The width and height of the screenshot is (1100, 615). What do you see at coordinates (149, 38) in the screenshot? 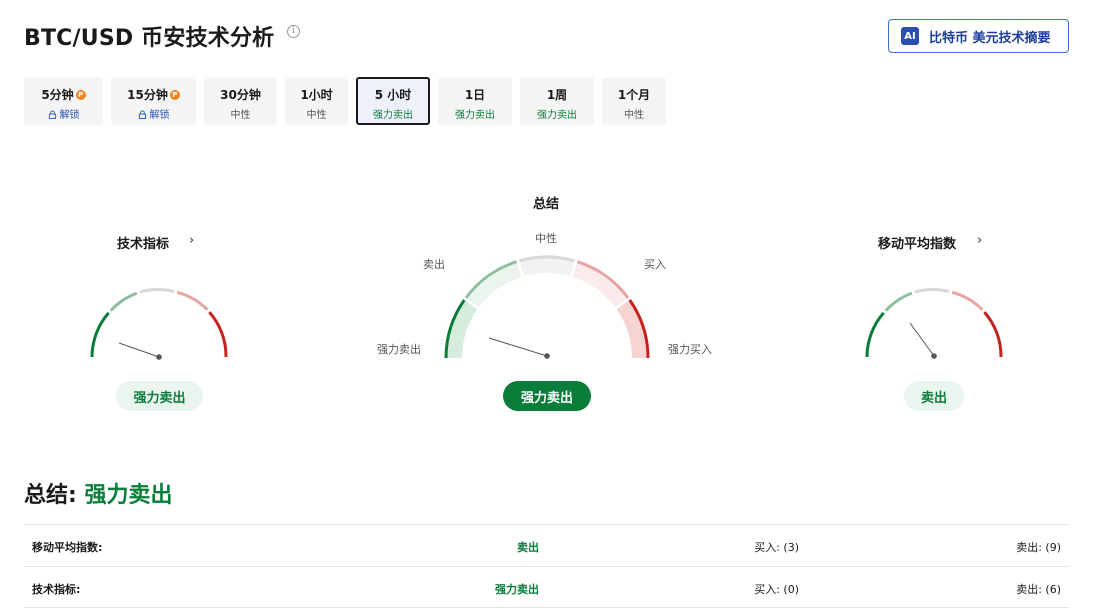
I see `page-title: BTC/USD 币安技术分析` at bounding box center [149, 38].